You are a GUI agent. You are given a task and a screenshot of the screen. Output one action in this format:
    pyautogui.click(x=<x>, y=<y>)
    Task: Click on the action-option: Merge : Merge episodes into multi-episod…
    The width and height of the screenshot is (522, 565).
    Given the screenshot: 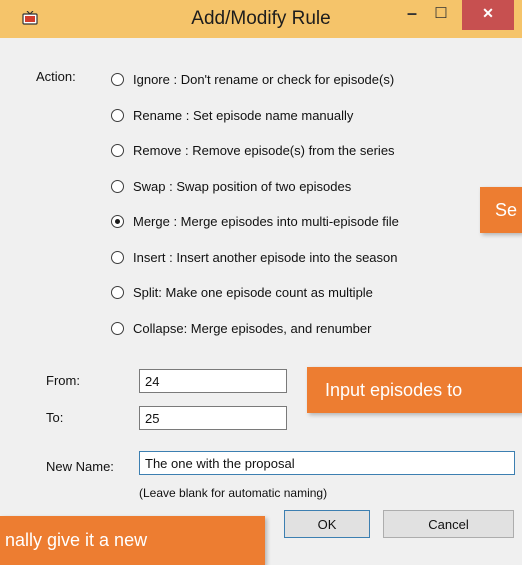 What is the action you would take?
    pyautogui.click(x=255, y=221)
    